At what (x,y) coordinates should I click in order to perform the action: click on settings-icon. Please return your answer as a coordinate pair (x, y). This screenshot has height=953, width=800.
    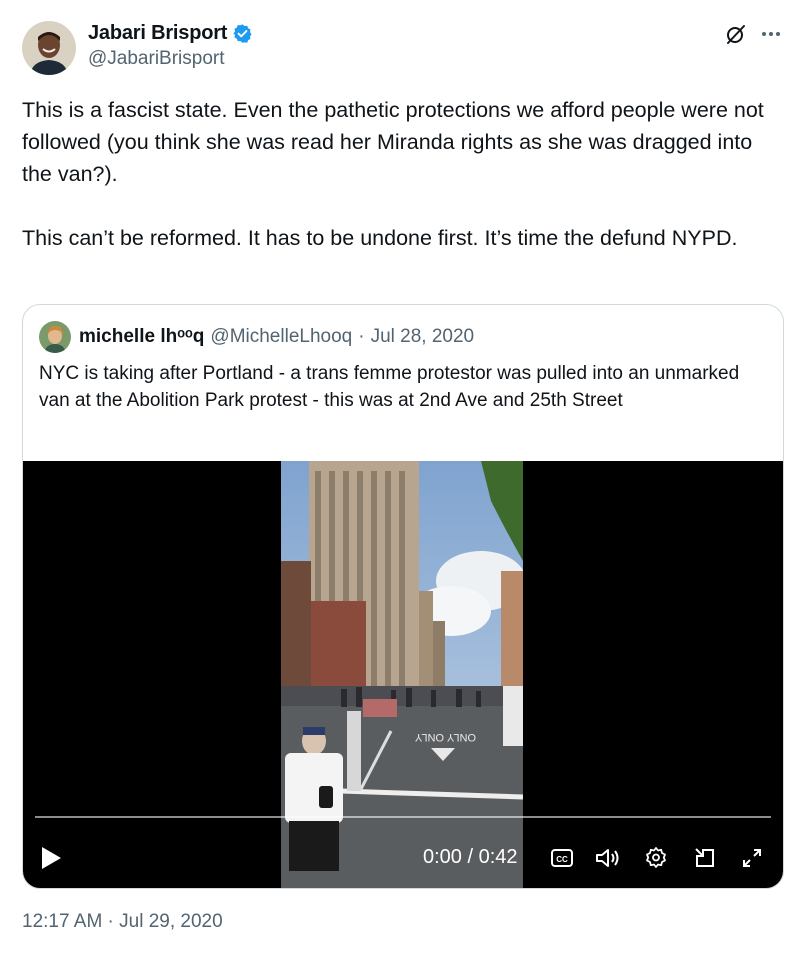
    Looking at the image, I should click on (656, 860).